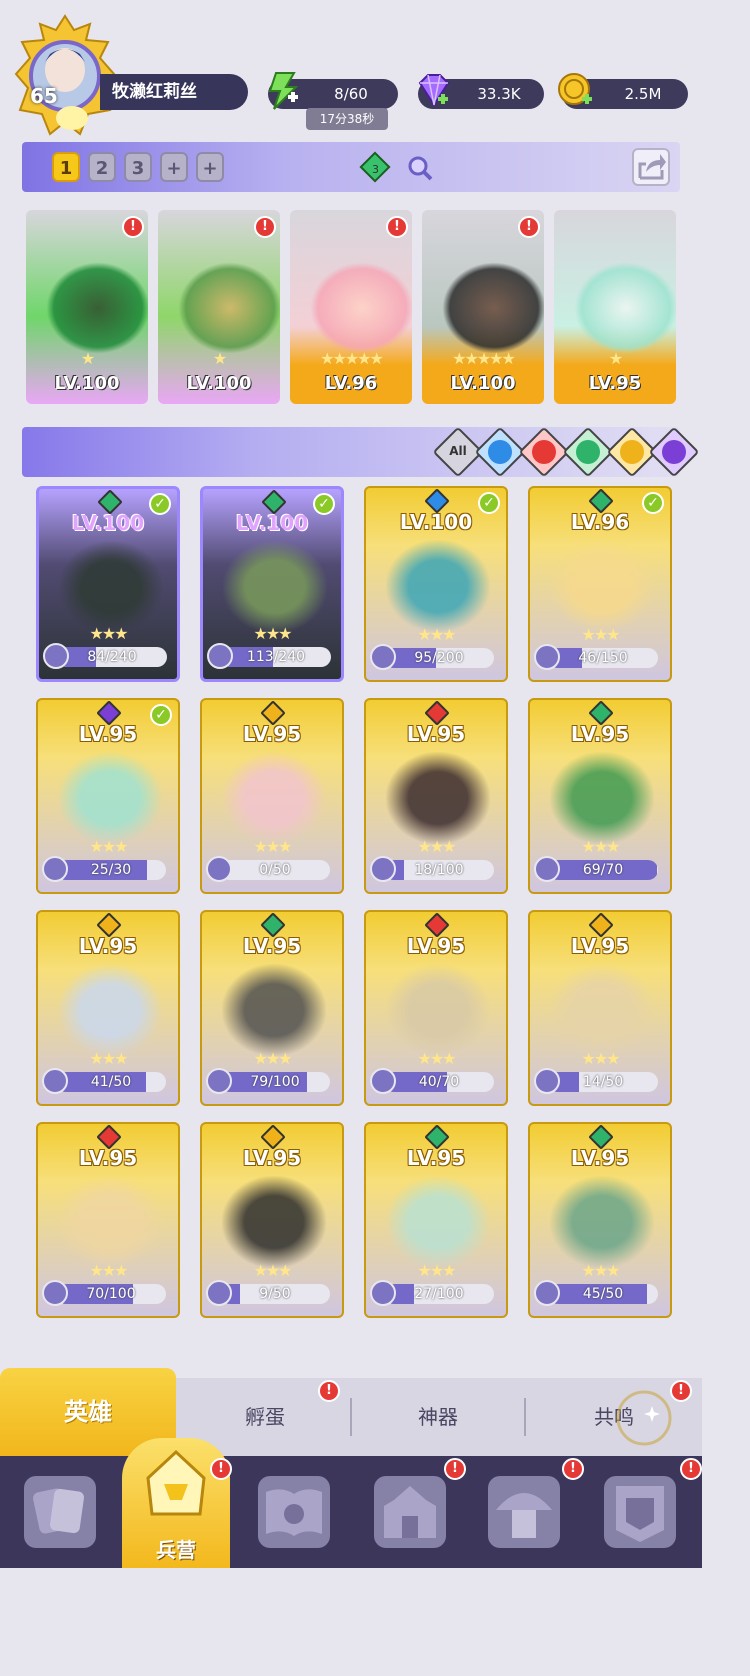 This screenshot has height=1676, width=750. I want to click on fragment-progress-bar: 14/50, so click(603, 1082).